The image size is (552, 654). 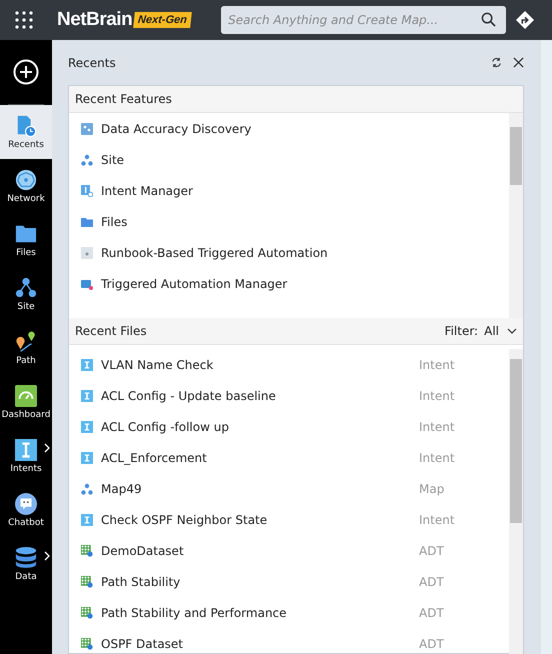 I want to click on file-name: DemoDataset, so click(x=143, y=551).